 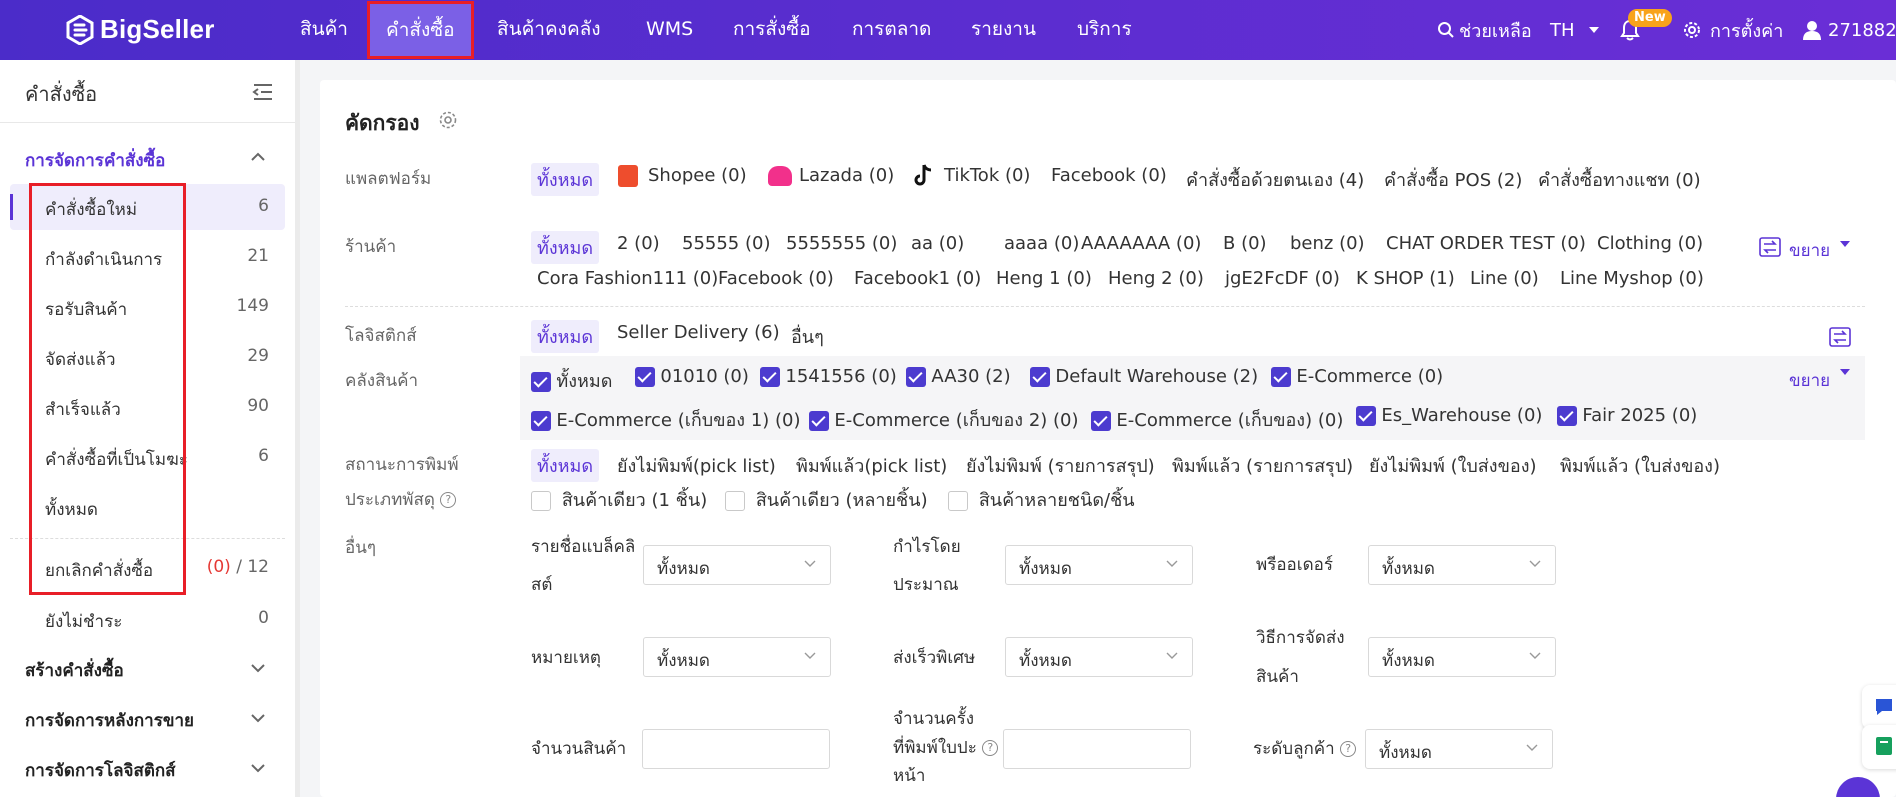 I want to click on notebook-float-button, so click(x=1879, y=747).